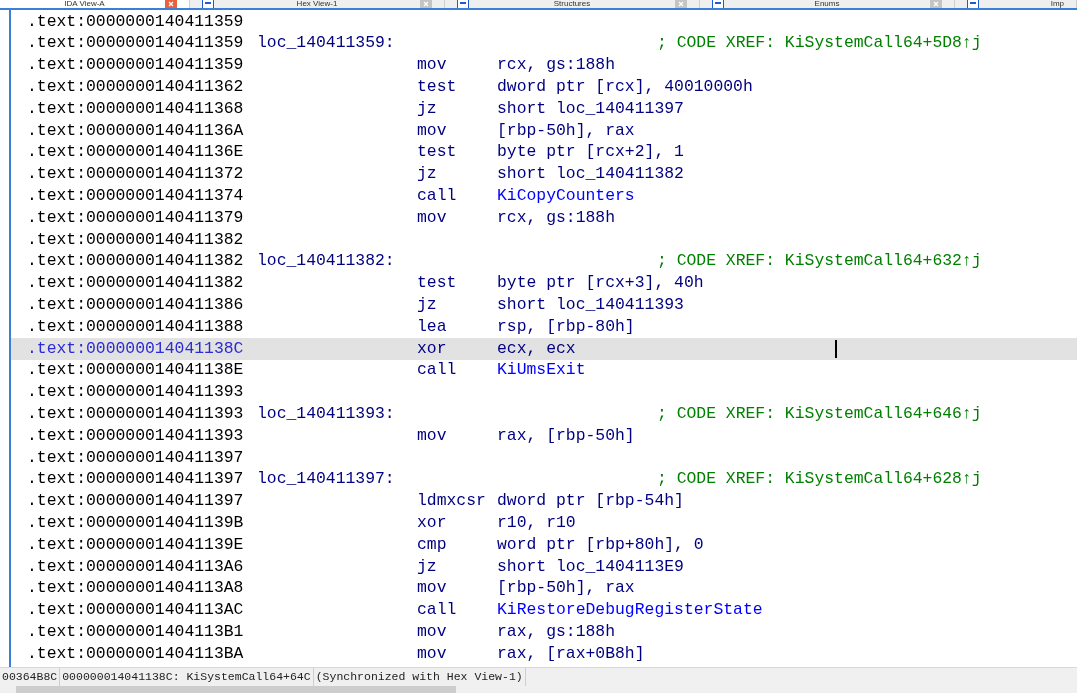 The height and width of the screenshot is (693, 1077). What do you see at coordinates (136, 326) in the screenshot?
I see `address: .text:0000000140411388` at bounding box center [136, 326].